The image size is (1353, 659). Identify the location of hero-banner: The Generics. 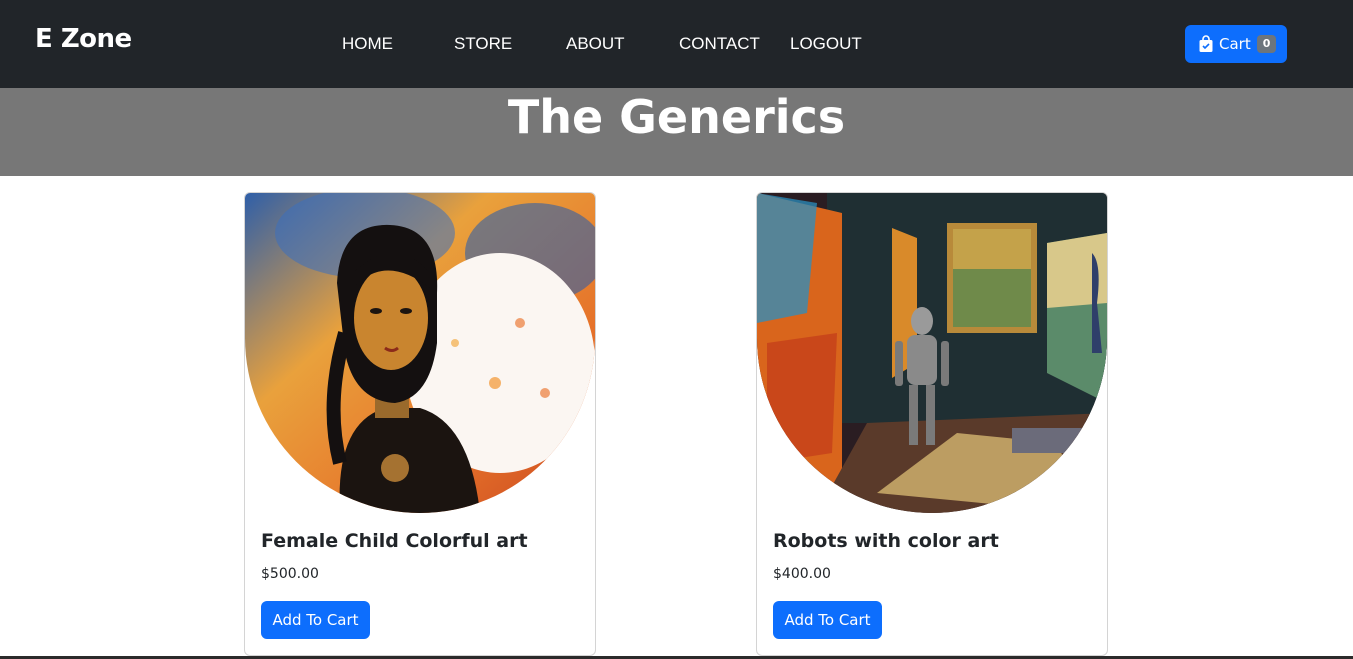
(676, 132).